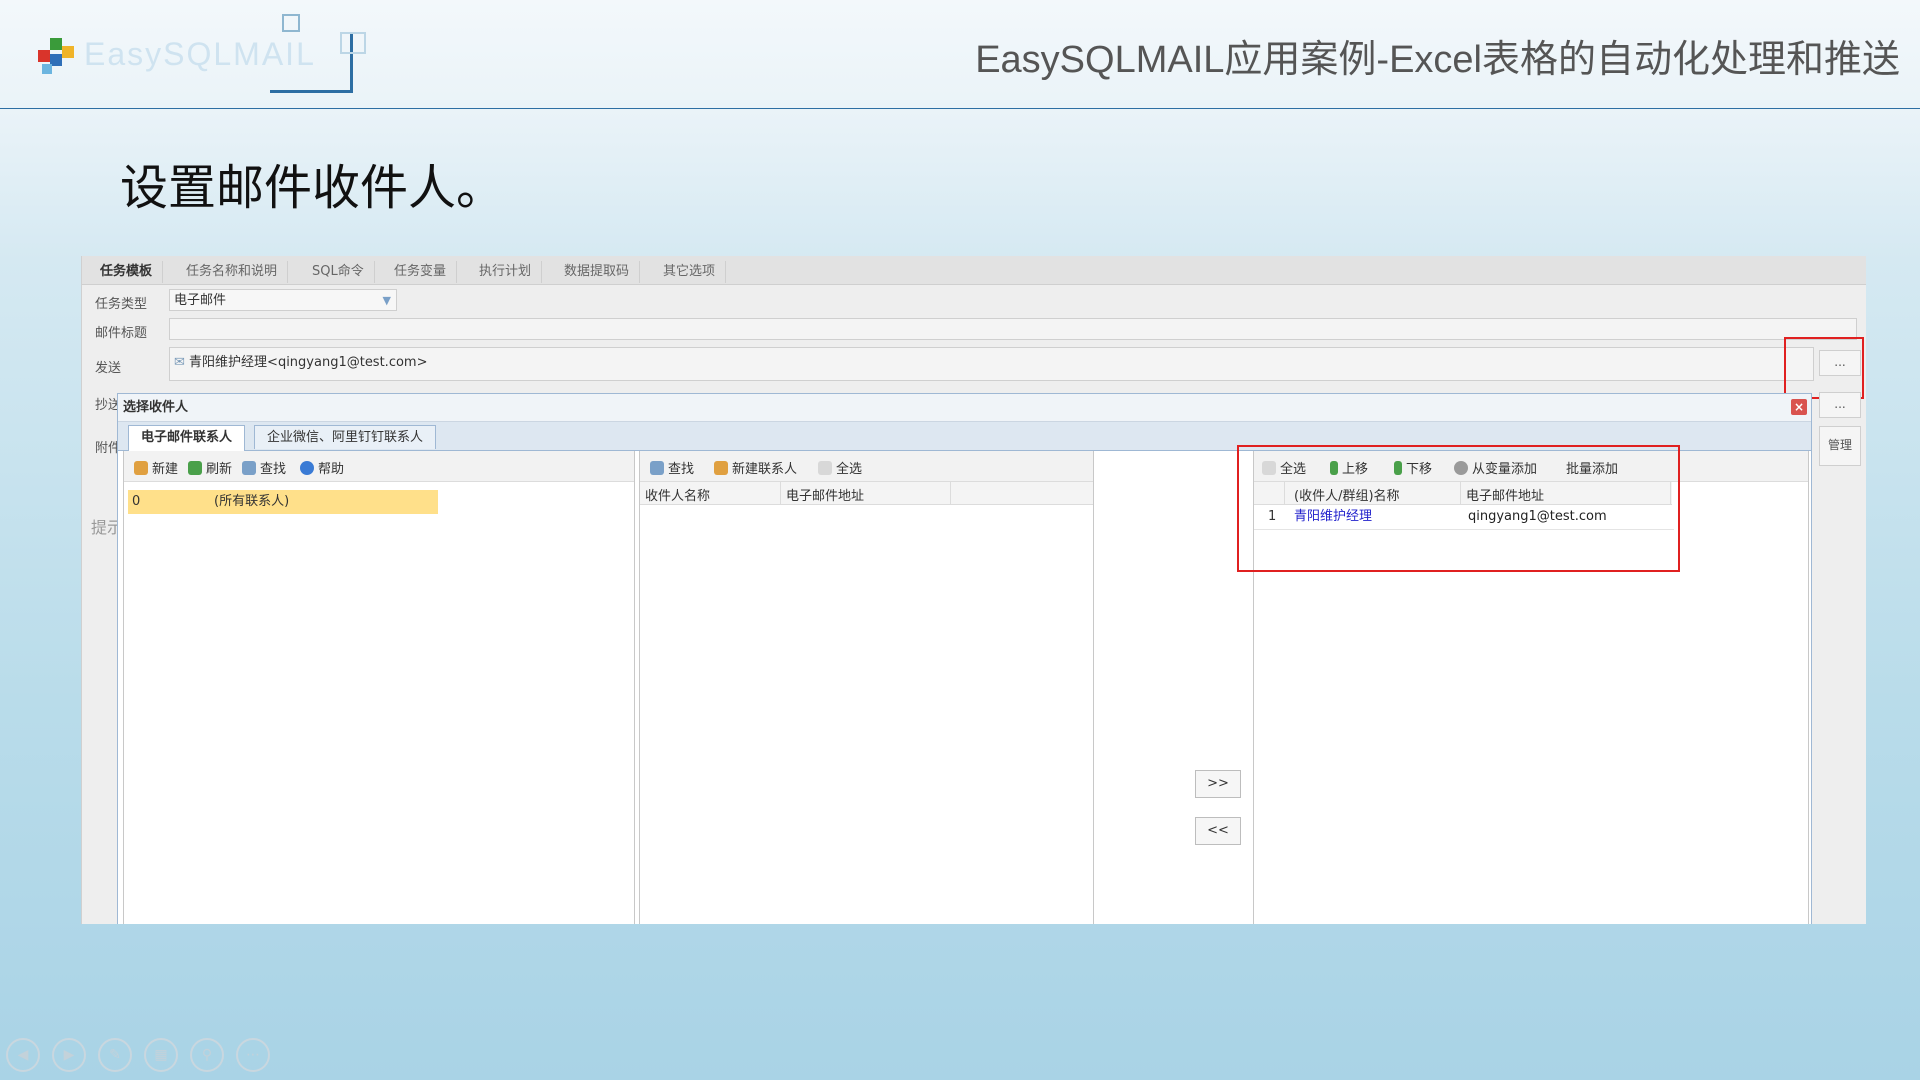  What do you see at coordinates (991, 364) in the screenshot?
I see `send-recipients-field: ✉ 青阳维护经理<qingyang1@test.com>` at bounding box center [991, 364].